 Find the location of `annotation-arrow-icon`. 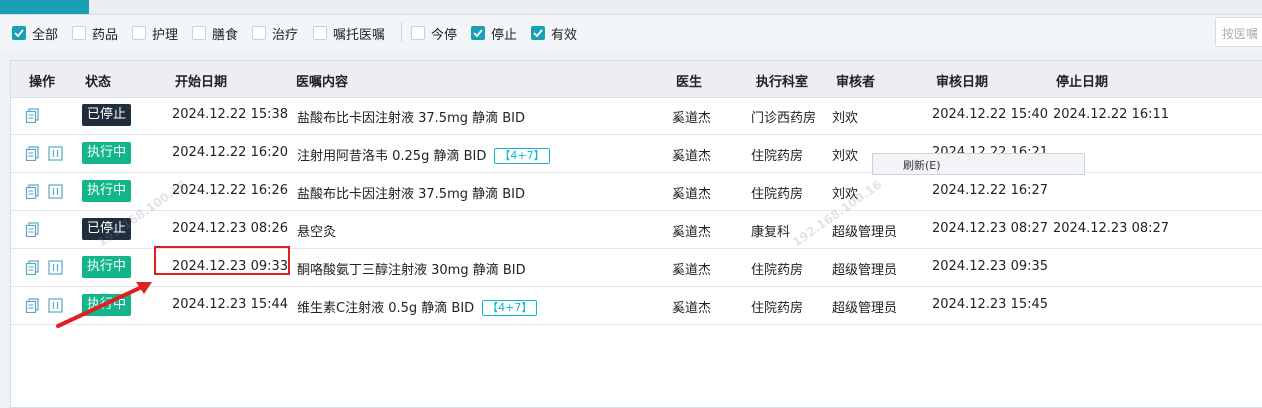

annotation-arrow-icon is located at coordinates (104, 305).